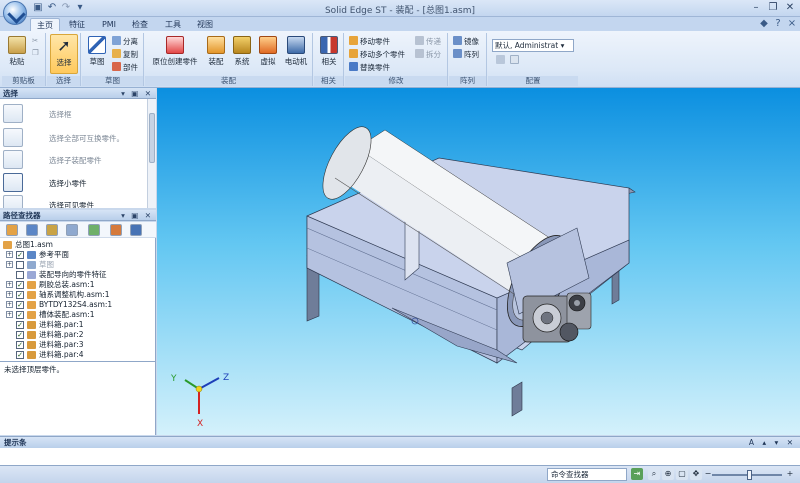 This screenshot has width=800, height=483. Describe the element at coordinates (228, 81) in the screenshot. I see `group-label-assembly: 装配` at that location.